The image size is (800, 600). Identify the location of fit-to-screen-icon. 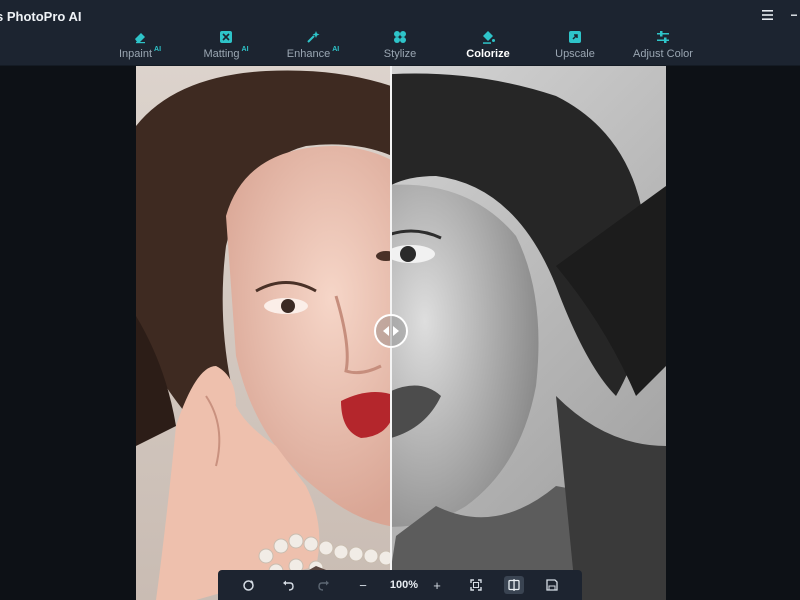
(476, 585).